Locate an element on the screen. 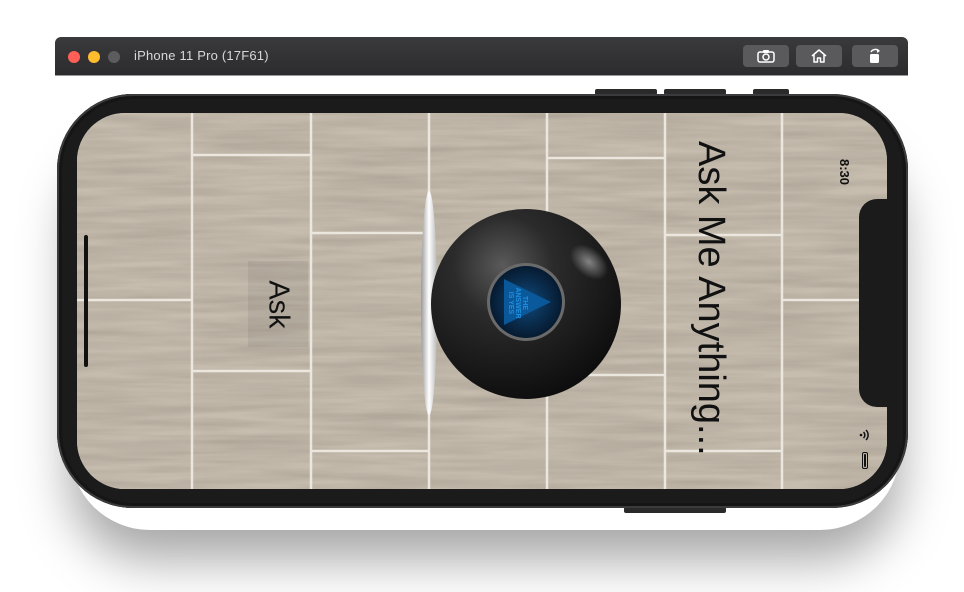 The height and width of the screenshot is (592, 964). screenshot-button is located at coordinates (766, 56).